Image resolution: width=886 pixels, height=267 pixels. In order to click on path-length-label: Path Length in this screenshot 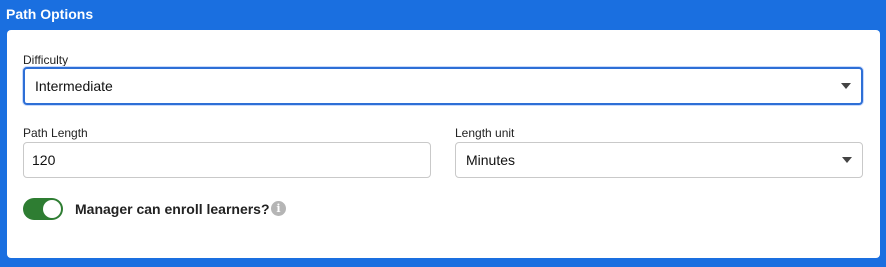, I will do `click(55, 133)`.